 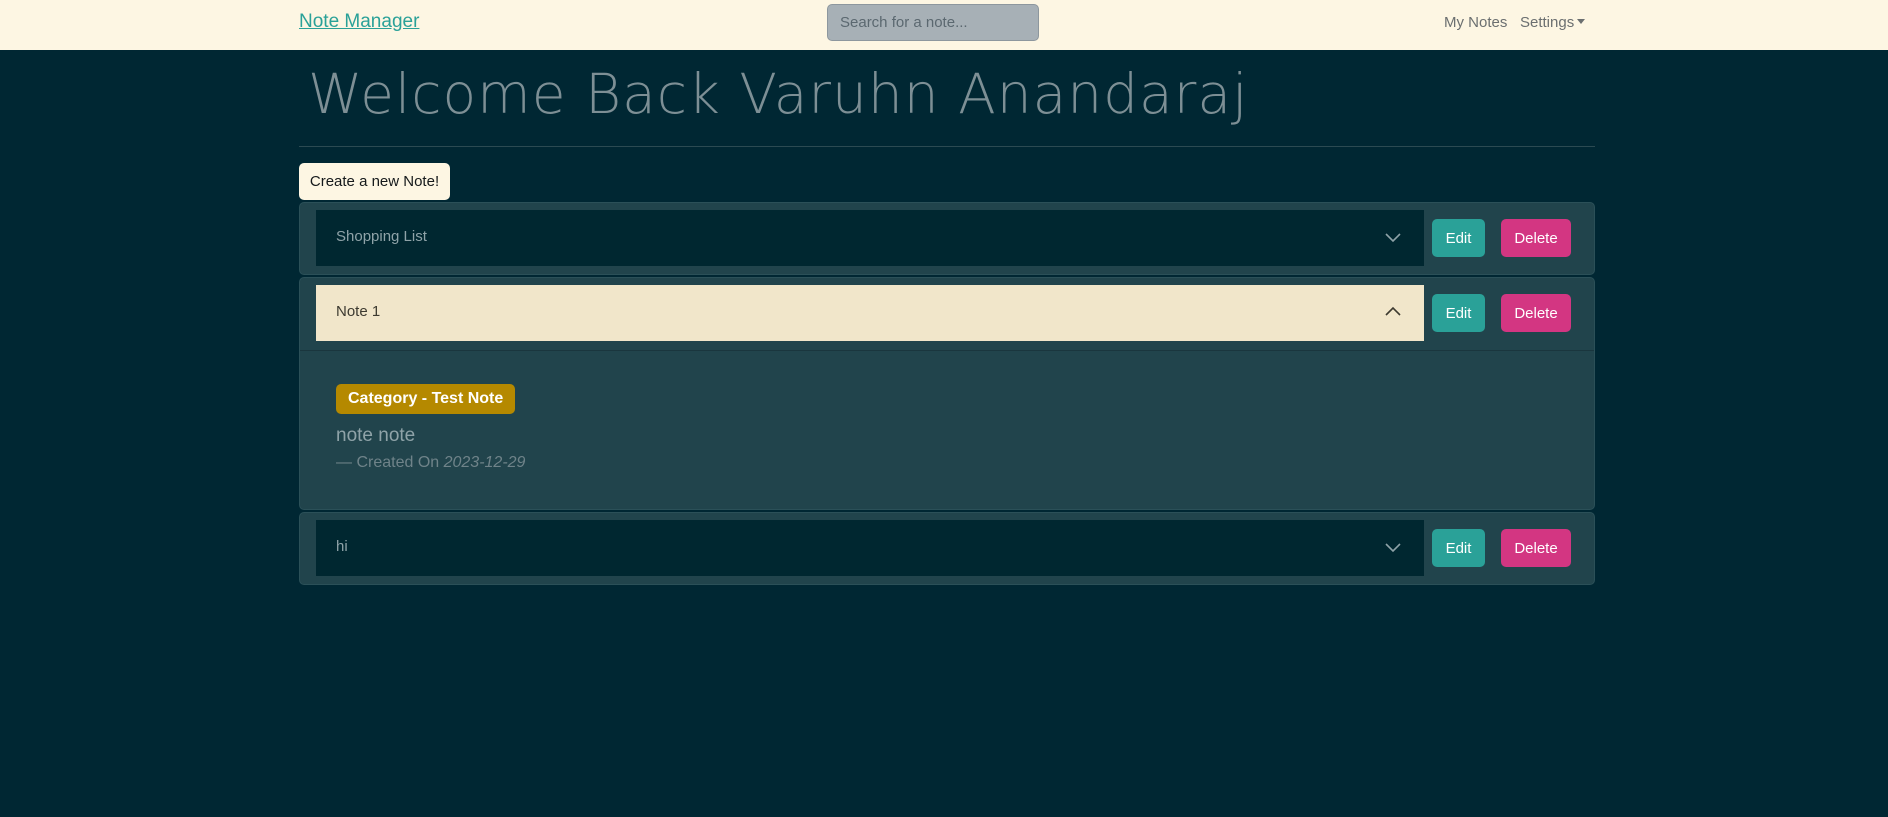 I want to click on page-title: Welcome Back Varuhn Anandaraj, so click(x=778, y=94).